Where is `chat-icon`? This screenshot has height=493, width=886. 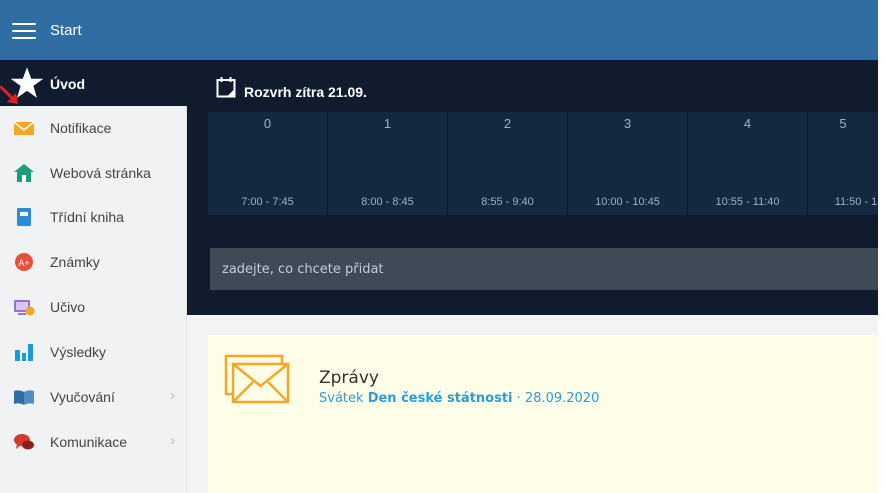
chat-icon is located at coordinates (24, 442).